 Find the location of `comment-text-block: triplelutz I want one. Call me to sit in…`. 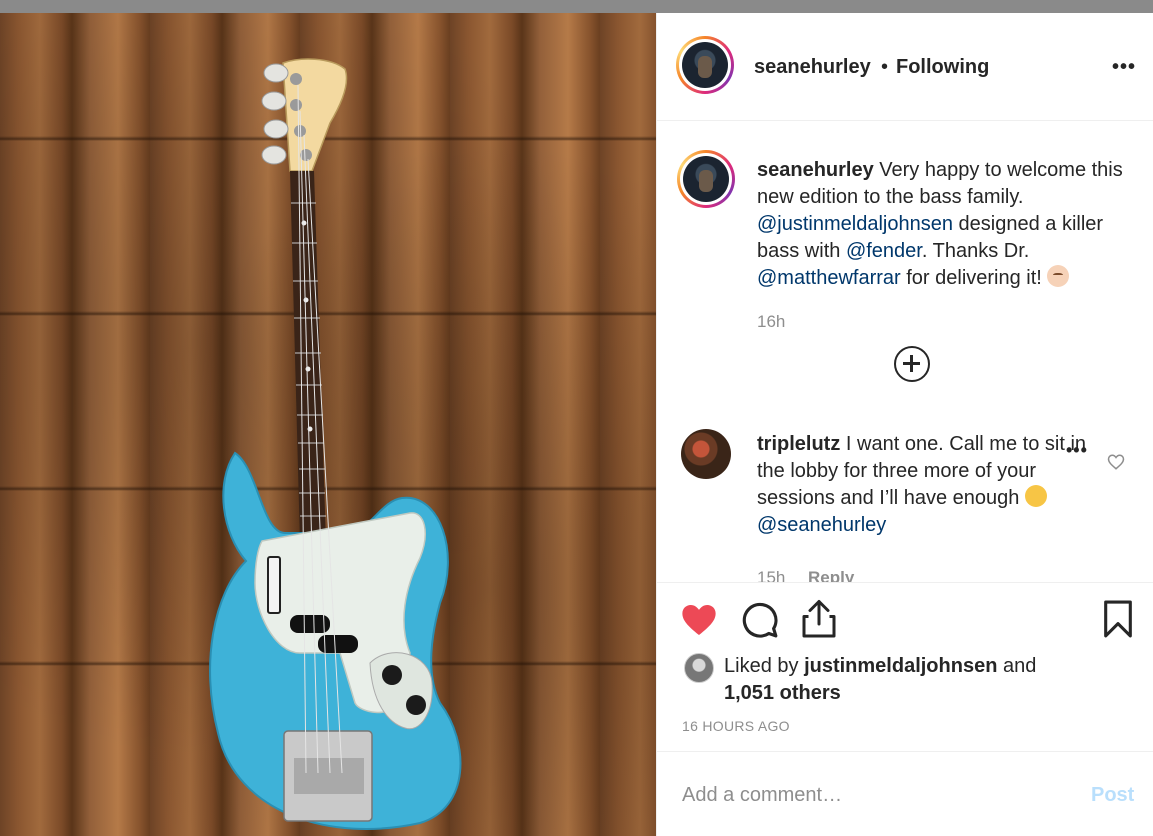

comment-text-block: triplelutz I want one. Call me to sit in… is located at coordinates (922, 485).